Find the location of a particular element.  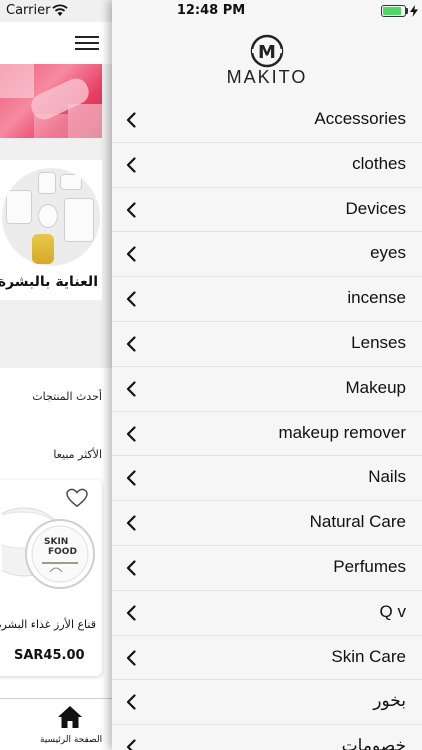

menu-item-label: Q v is located at coordinates (392, 611).